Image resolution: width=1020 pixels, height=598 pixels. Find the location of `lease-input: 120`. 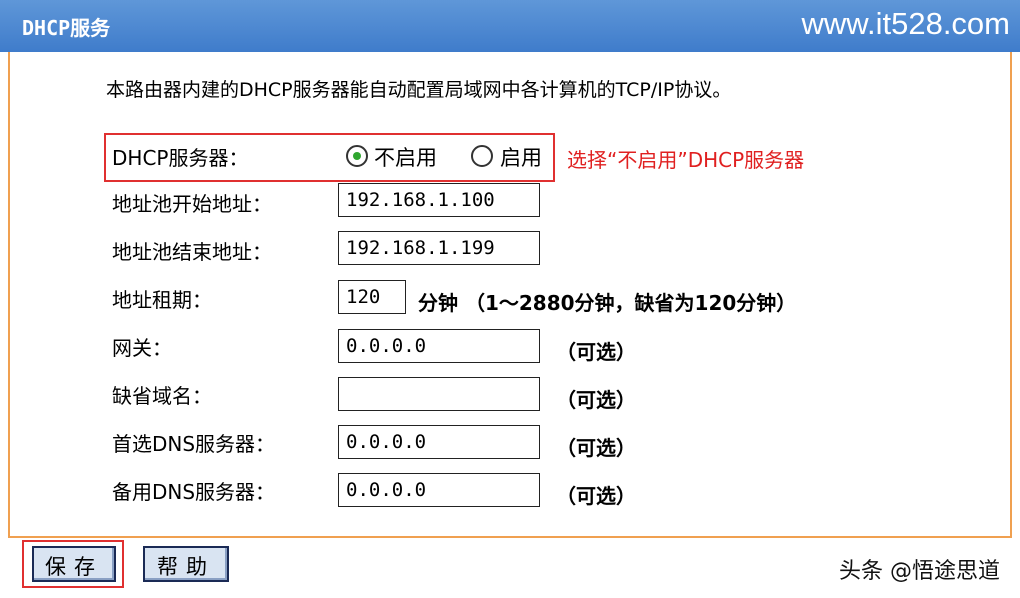

lease-input: 120 is located at coordinates (372, 297).